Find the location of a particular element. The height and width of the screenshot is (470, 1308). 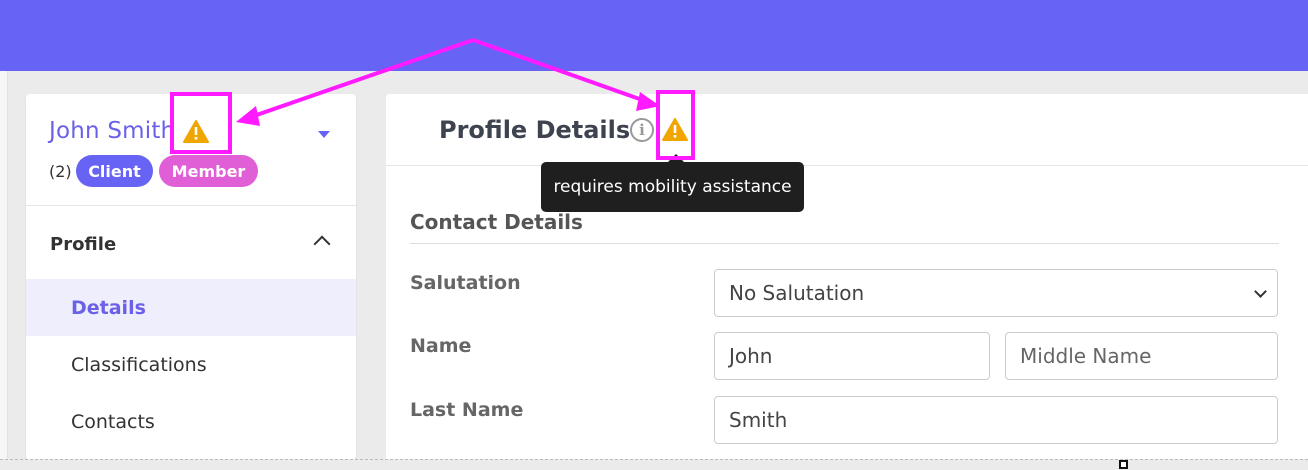

warning-tooltip: requires mobility assistance is located at coordinates (672, 187).